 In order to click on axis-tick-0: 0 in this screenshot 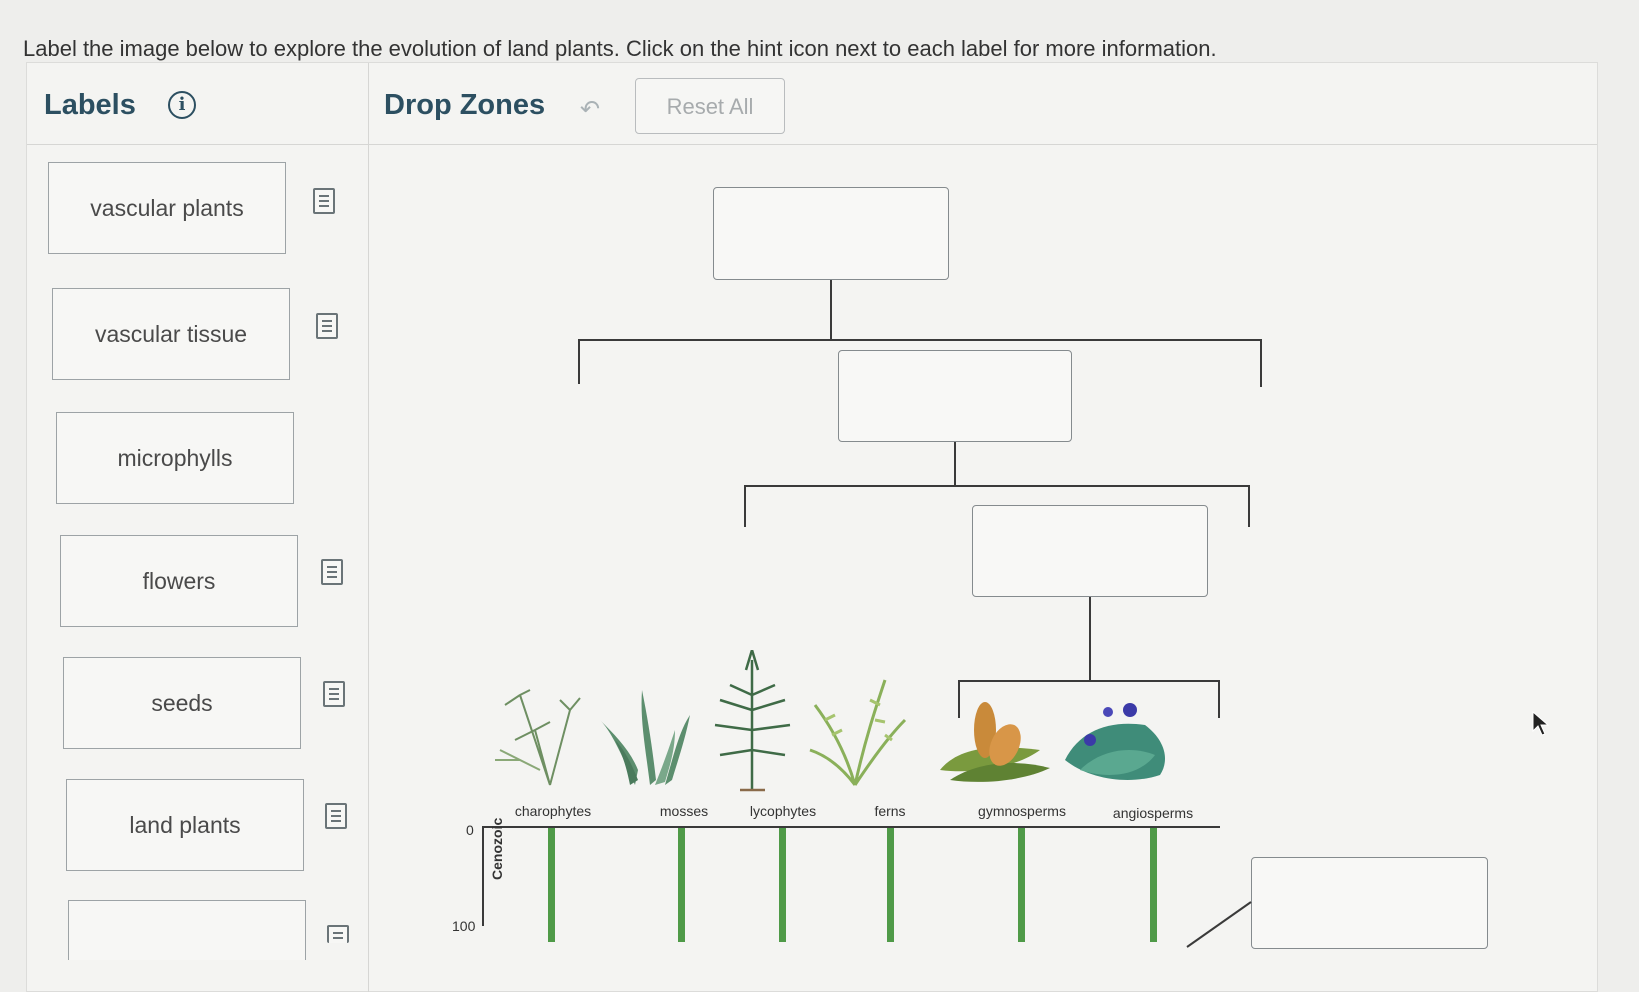, I will do `click(470, 830)`.